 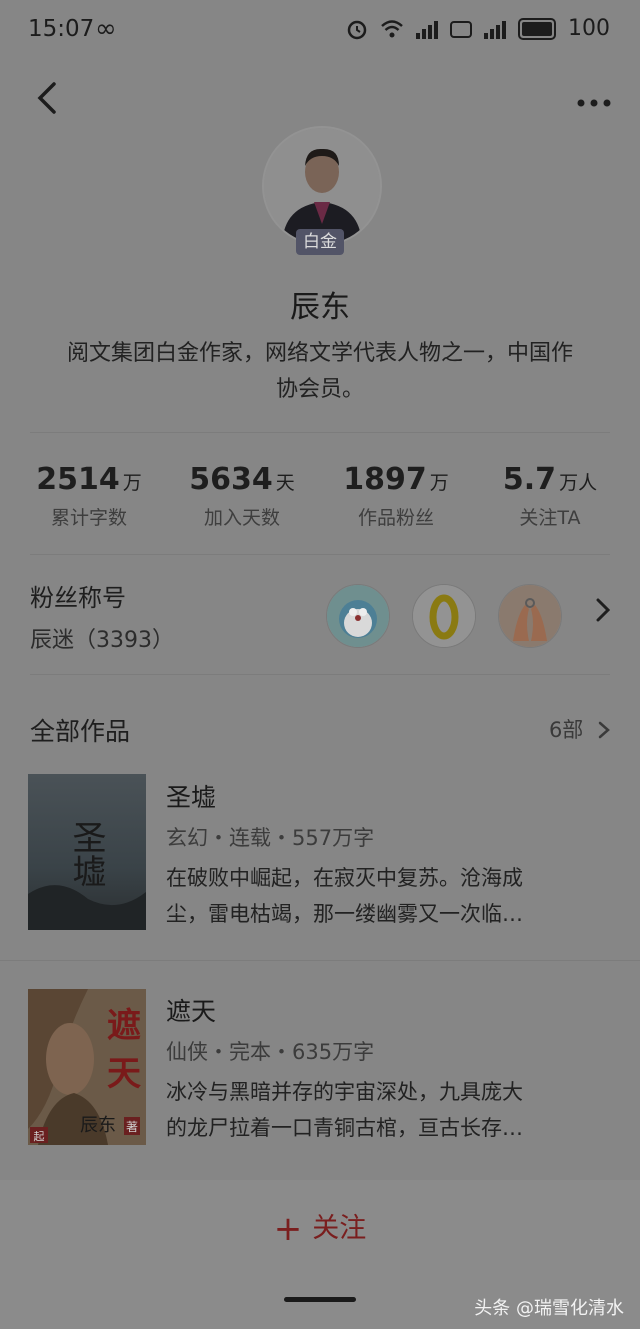 I want to click on works-count: 6部, so click(x=566, y=730).